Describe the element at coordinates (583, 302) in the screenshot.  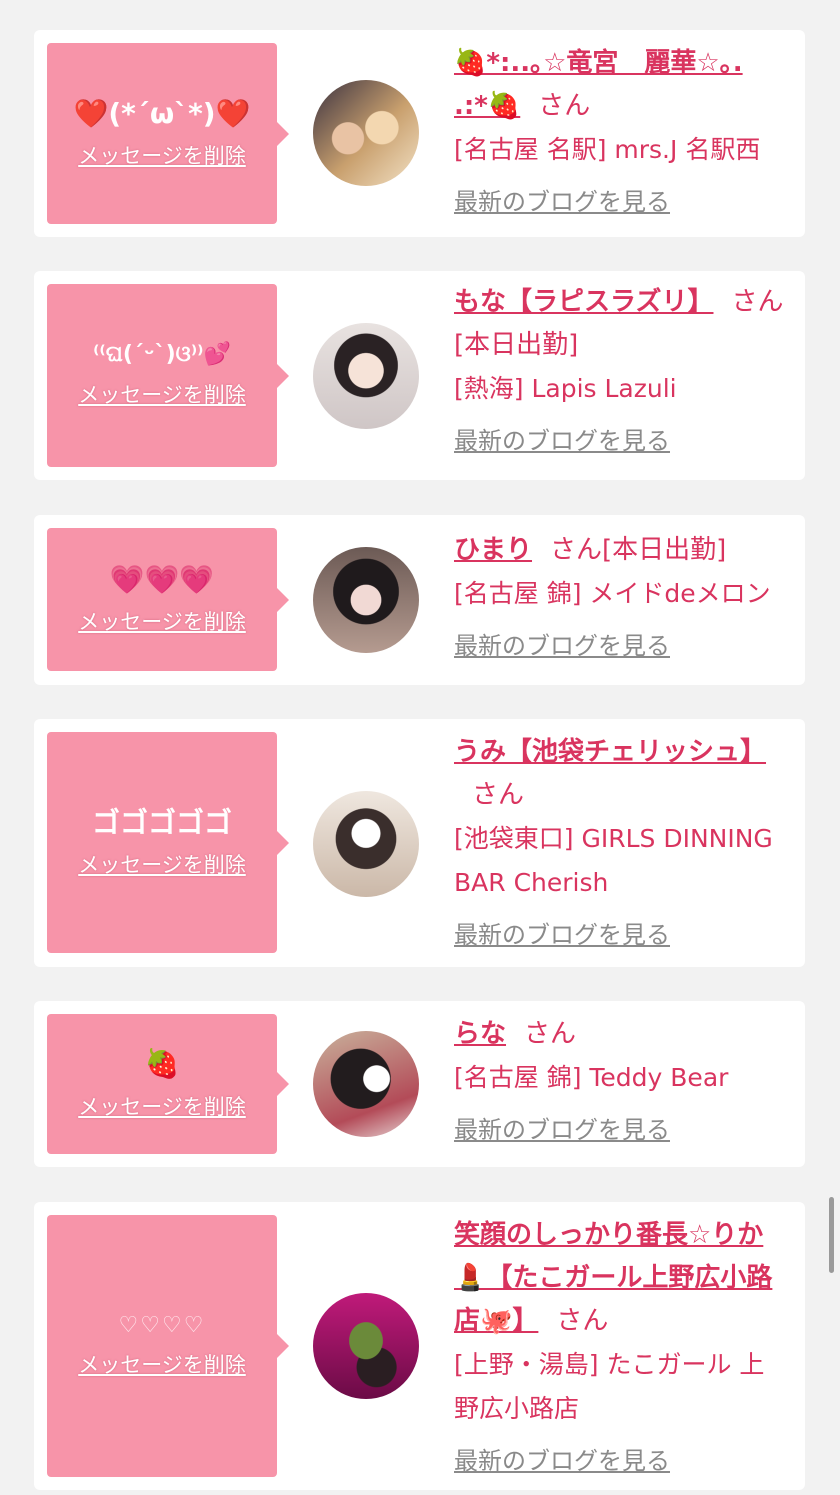
I see `girl-name-link: もな【ラピスラズリ】` at that location.